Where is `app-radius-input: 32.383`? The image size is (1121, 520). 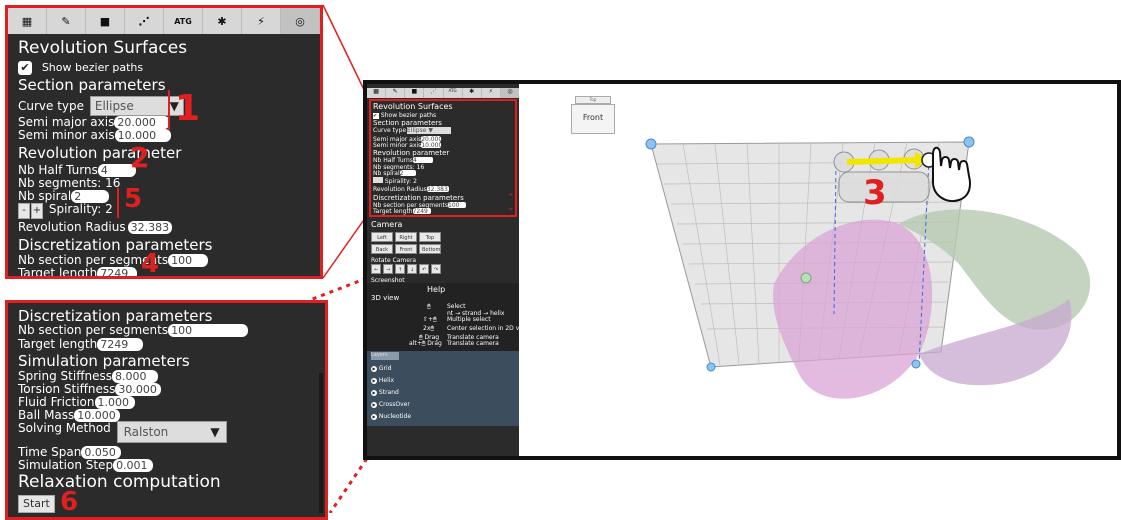
app-radius-input: 32.383 is located at coordinates (437, 189).